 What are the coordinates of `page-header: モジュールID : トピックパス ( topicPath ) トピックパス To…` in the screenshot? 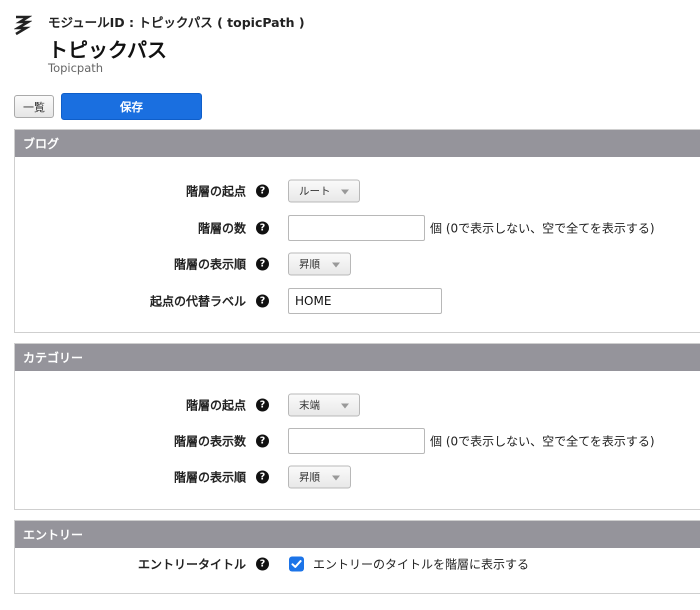 It's located at (357, 46).